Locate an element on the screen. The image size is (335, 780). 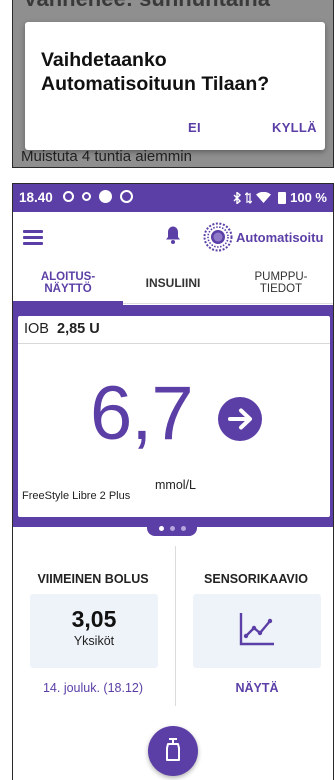
background-header-text: Vanhenee: sunnuntaina is located at coordinates (146, 6).